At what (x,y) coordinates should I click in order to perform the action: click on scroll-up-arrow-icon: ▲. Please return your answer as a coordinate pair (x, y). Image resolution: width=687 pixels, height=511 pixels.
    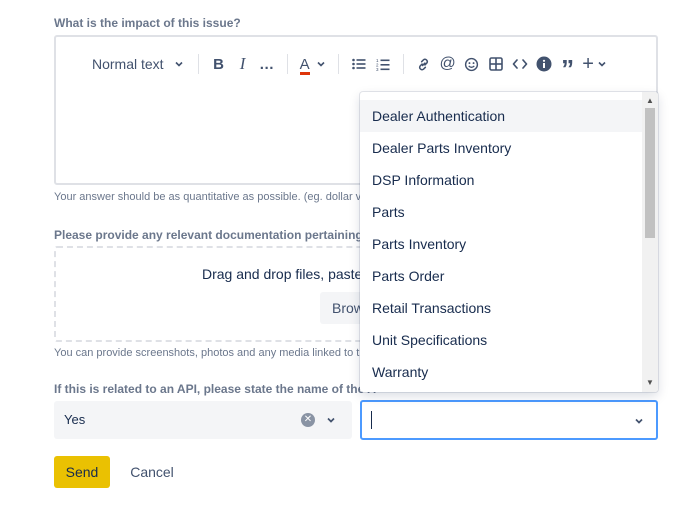
    Looking at the image, I should click on (650, 101).